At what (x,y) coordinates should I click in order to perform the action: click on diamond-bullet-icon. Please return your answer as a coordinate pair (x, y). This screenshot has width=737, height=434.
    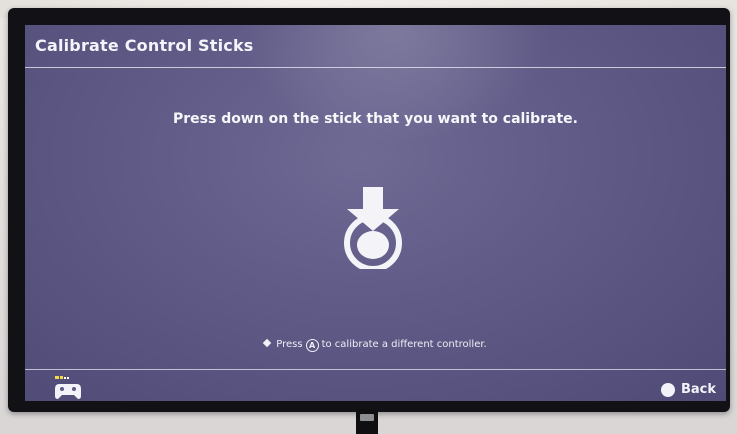
    Looking at the image, I should click on (267, 343).